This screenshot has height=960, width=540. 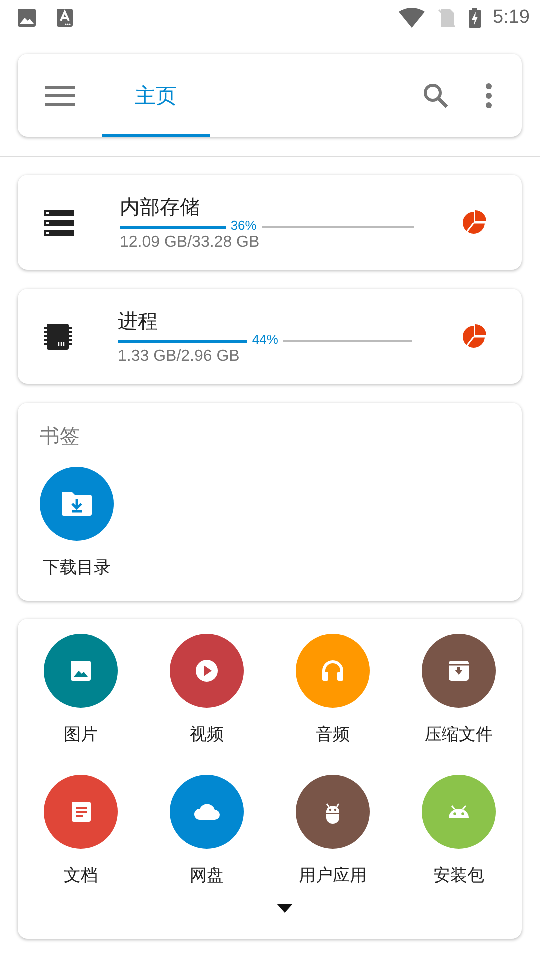 What do you see at coordinates (511, 18) in the screenshot?
I see `clock-time: 5:19` at bounding box center [511, 18].